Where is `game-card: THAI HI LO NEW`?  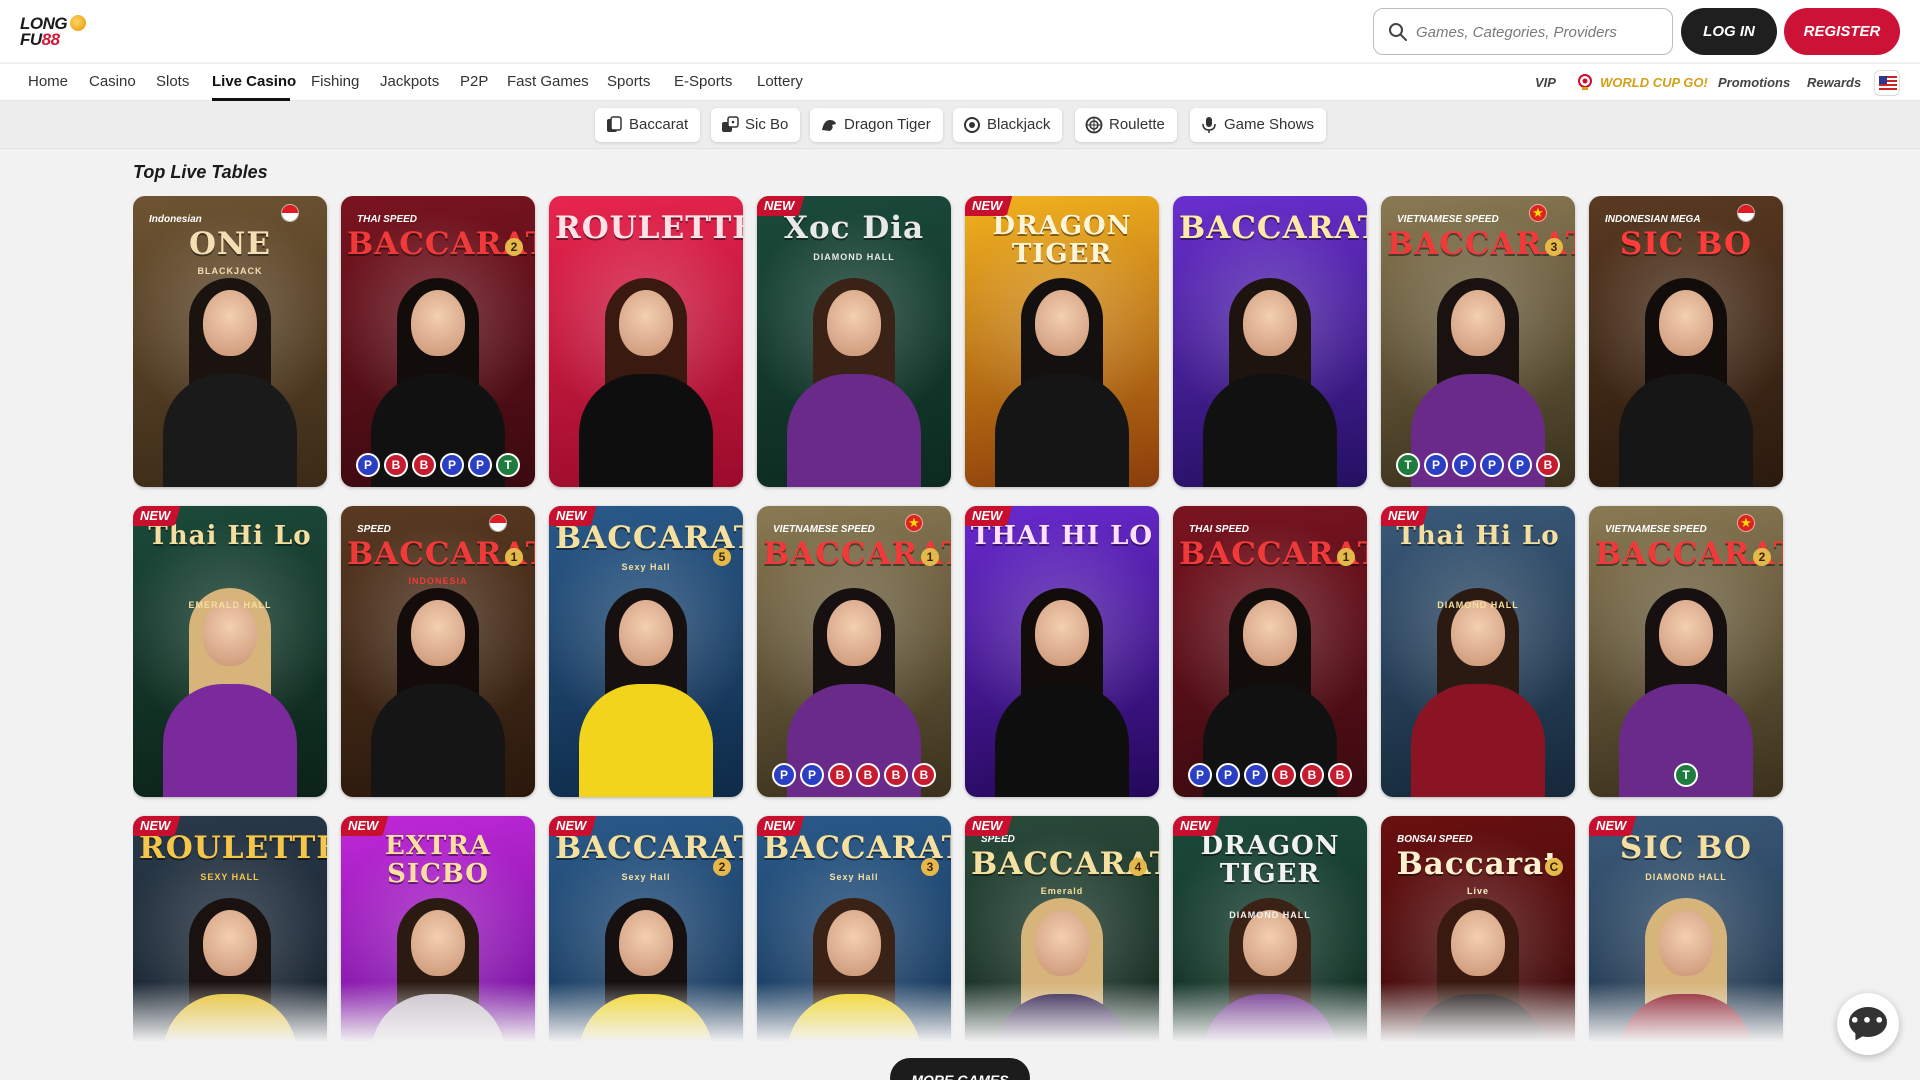 game-card: THAI HI LO NEW is located at coordinates (1062, 651).